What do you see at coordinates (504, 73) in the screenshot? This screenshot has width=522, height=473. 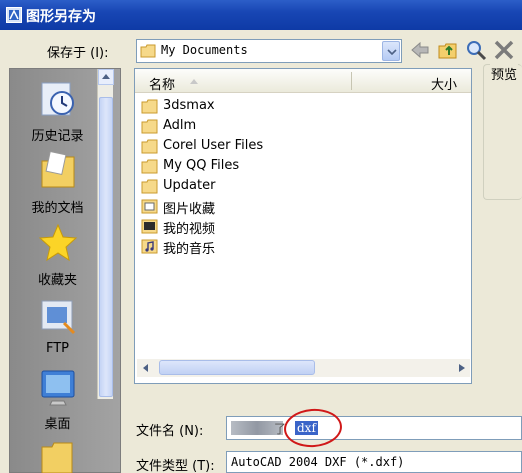 I see `preview-label: 预览` at bounding box center [504, 73].